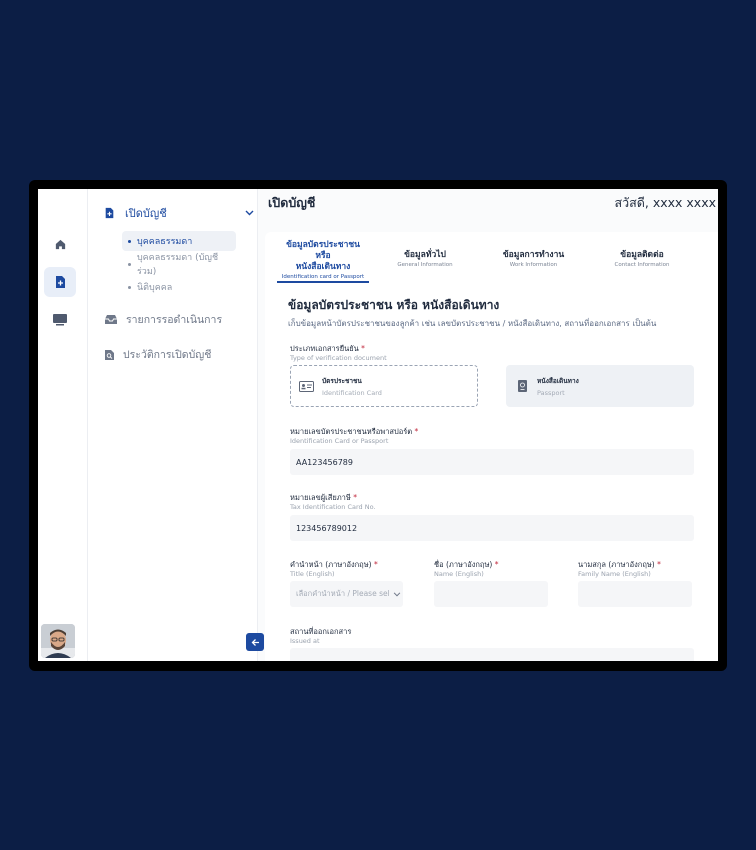 This screenshot has width=756, height=850. I want to click on step-work-info: ข้อมูลการทำงาน Work Information, so click(533, 260).